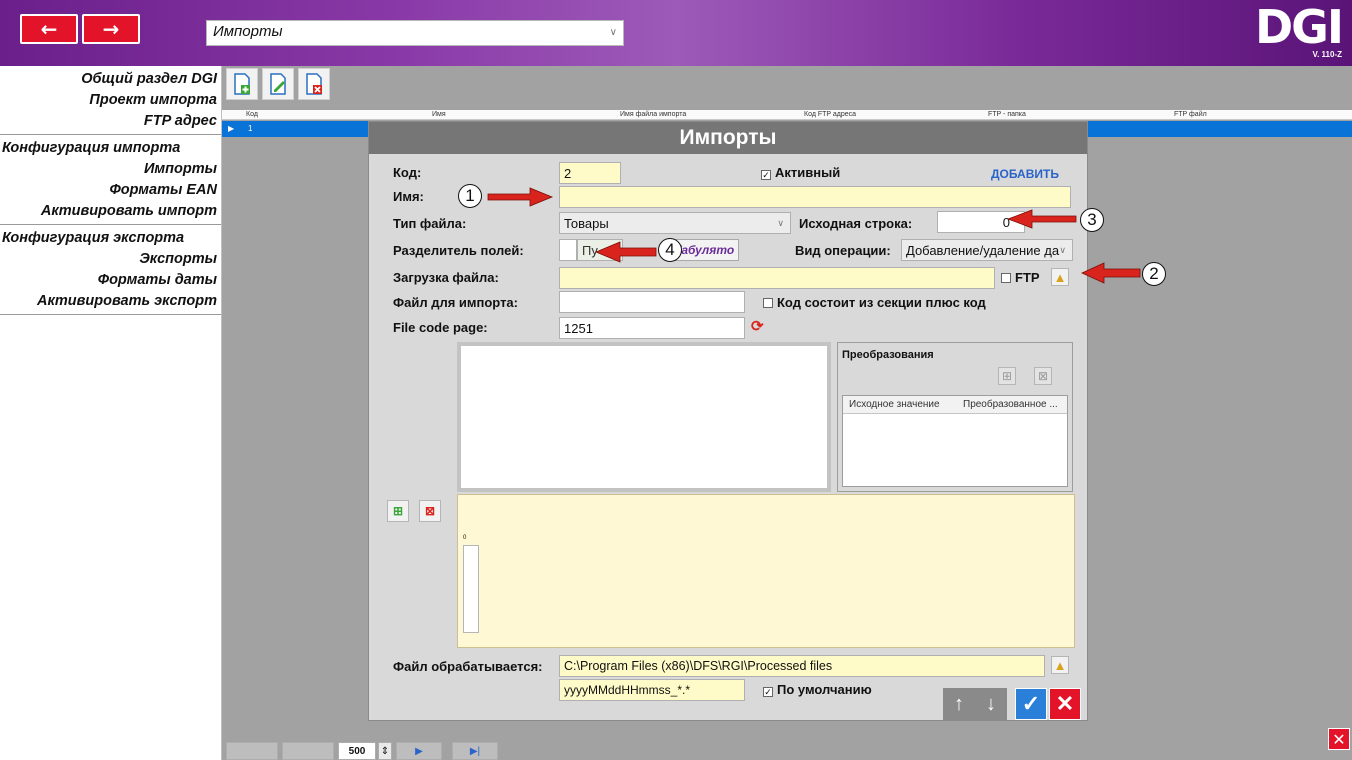 The image size is (1352, 760). I want to click on annotation-layer, so click(814, 235).